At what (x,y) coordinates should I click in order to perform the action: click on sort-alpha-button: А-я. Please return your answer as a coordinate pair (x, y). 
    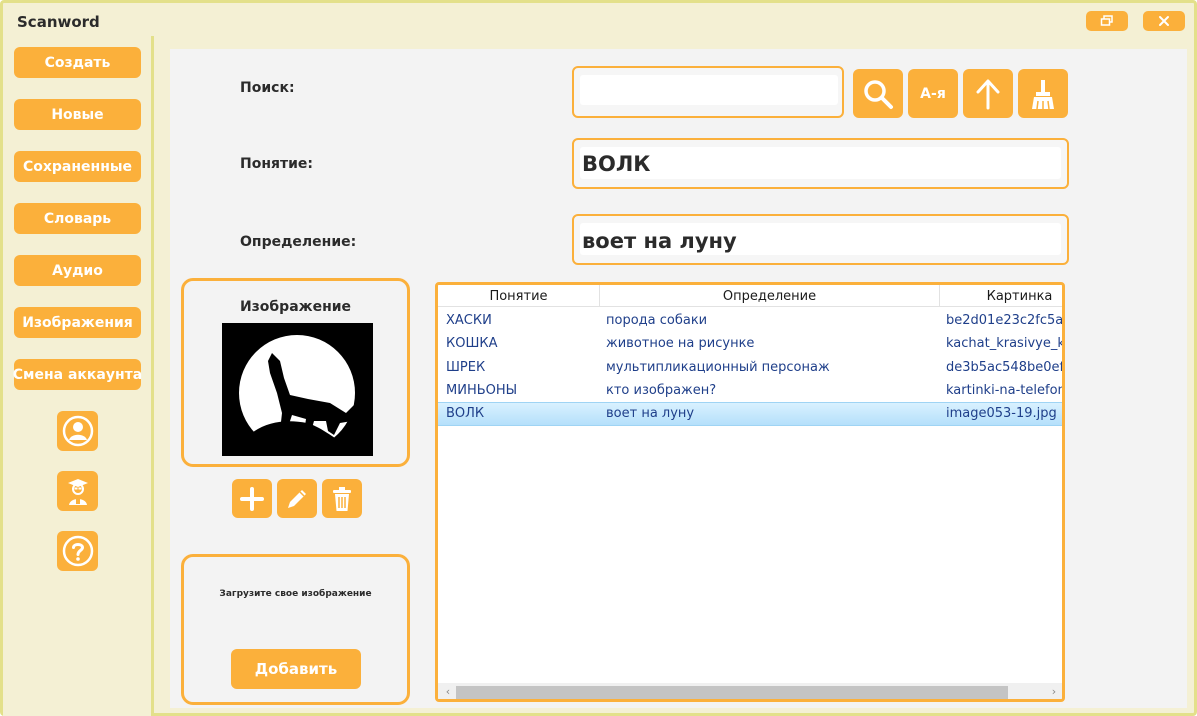
    Looking at the image, I should click on (933, 93).